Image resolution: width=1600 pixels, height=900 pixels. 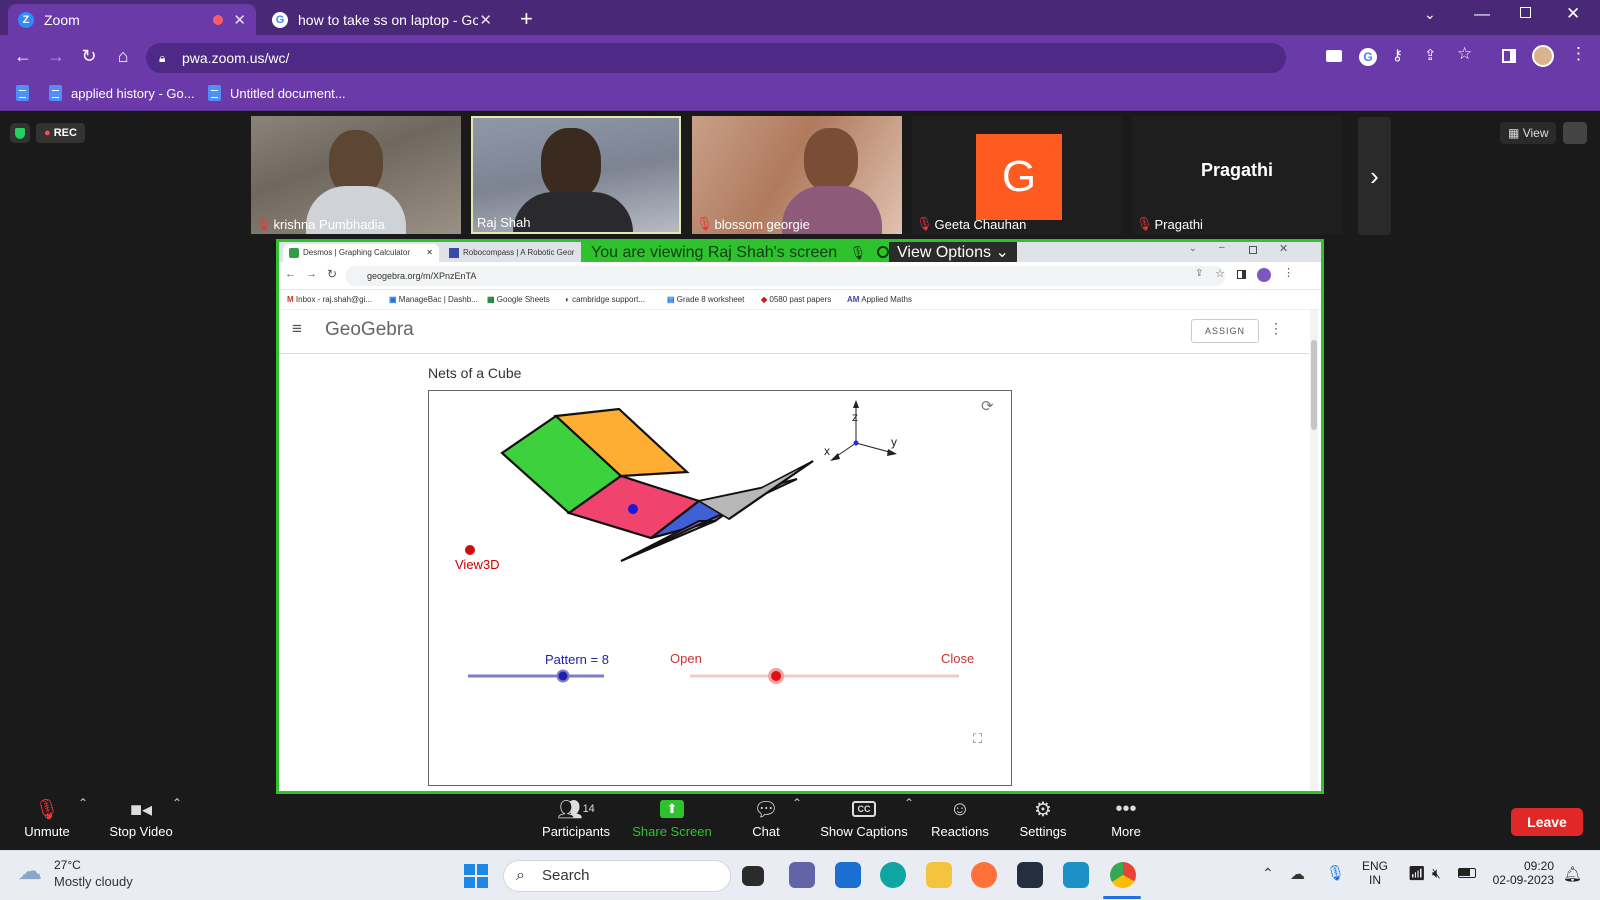 I want to click on new-tab-icon: +, so click(x=526, y=19).